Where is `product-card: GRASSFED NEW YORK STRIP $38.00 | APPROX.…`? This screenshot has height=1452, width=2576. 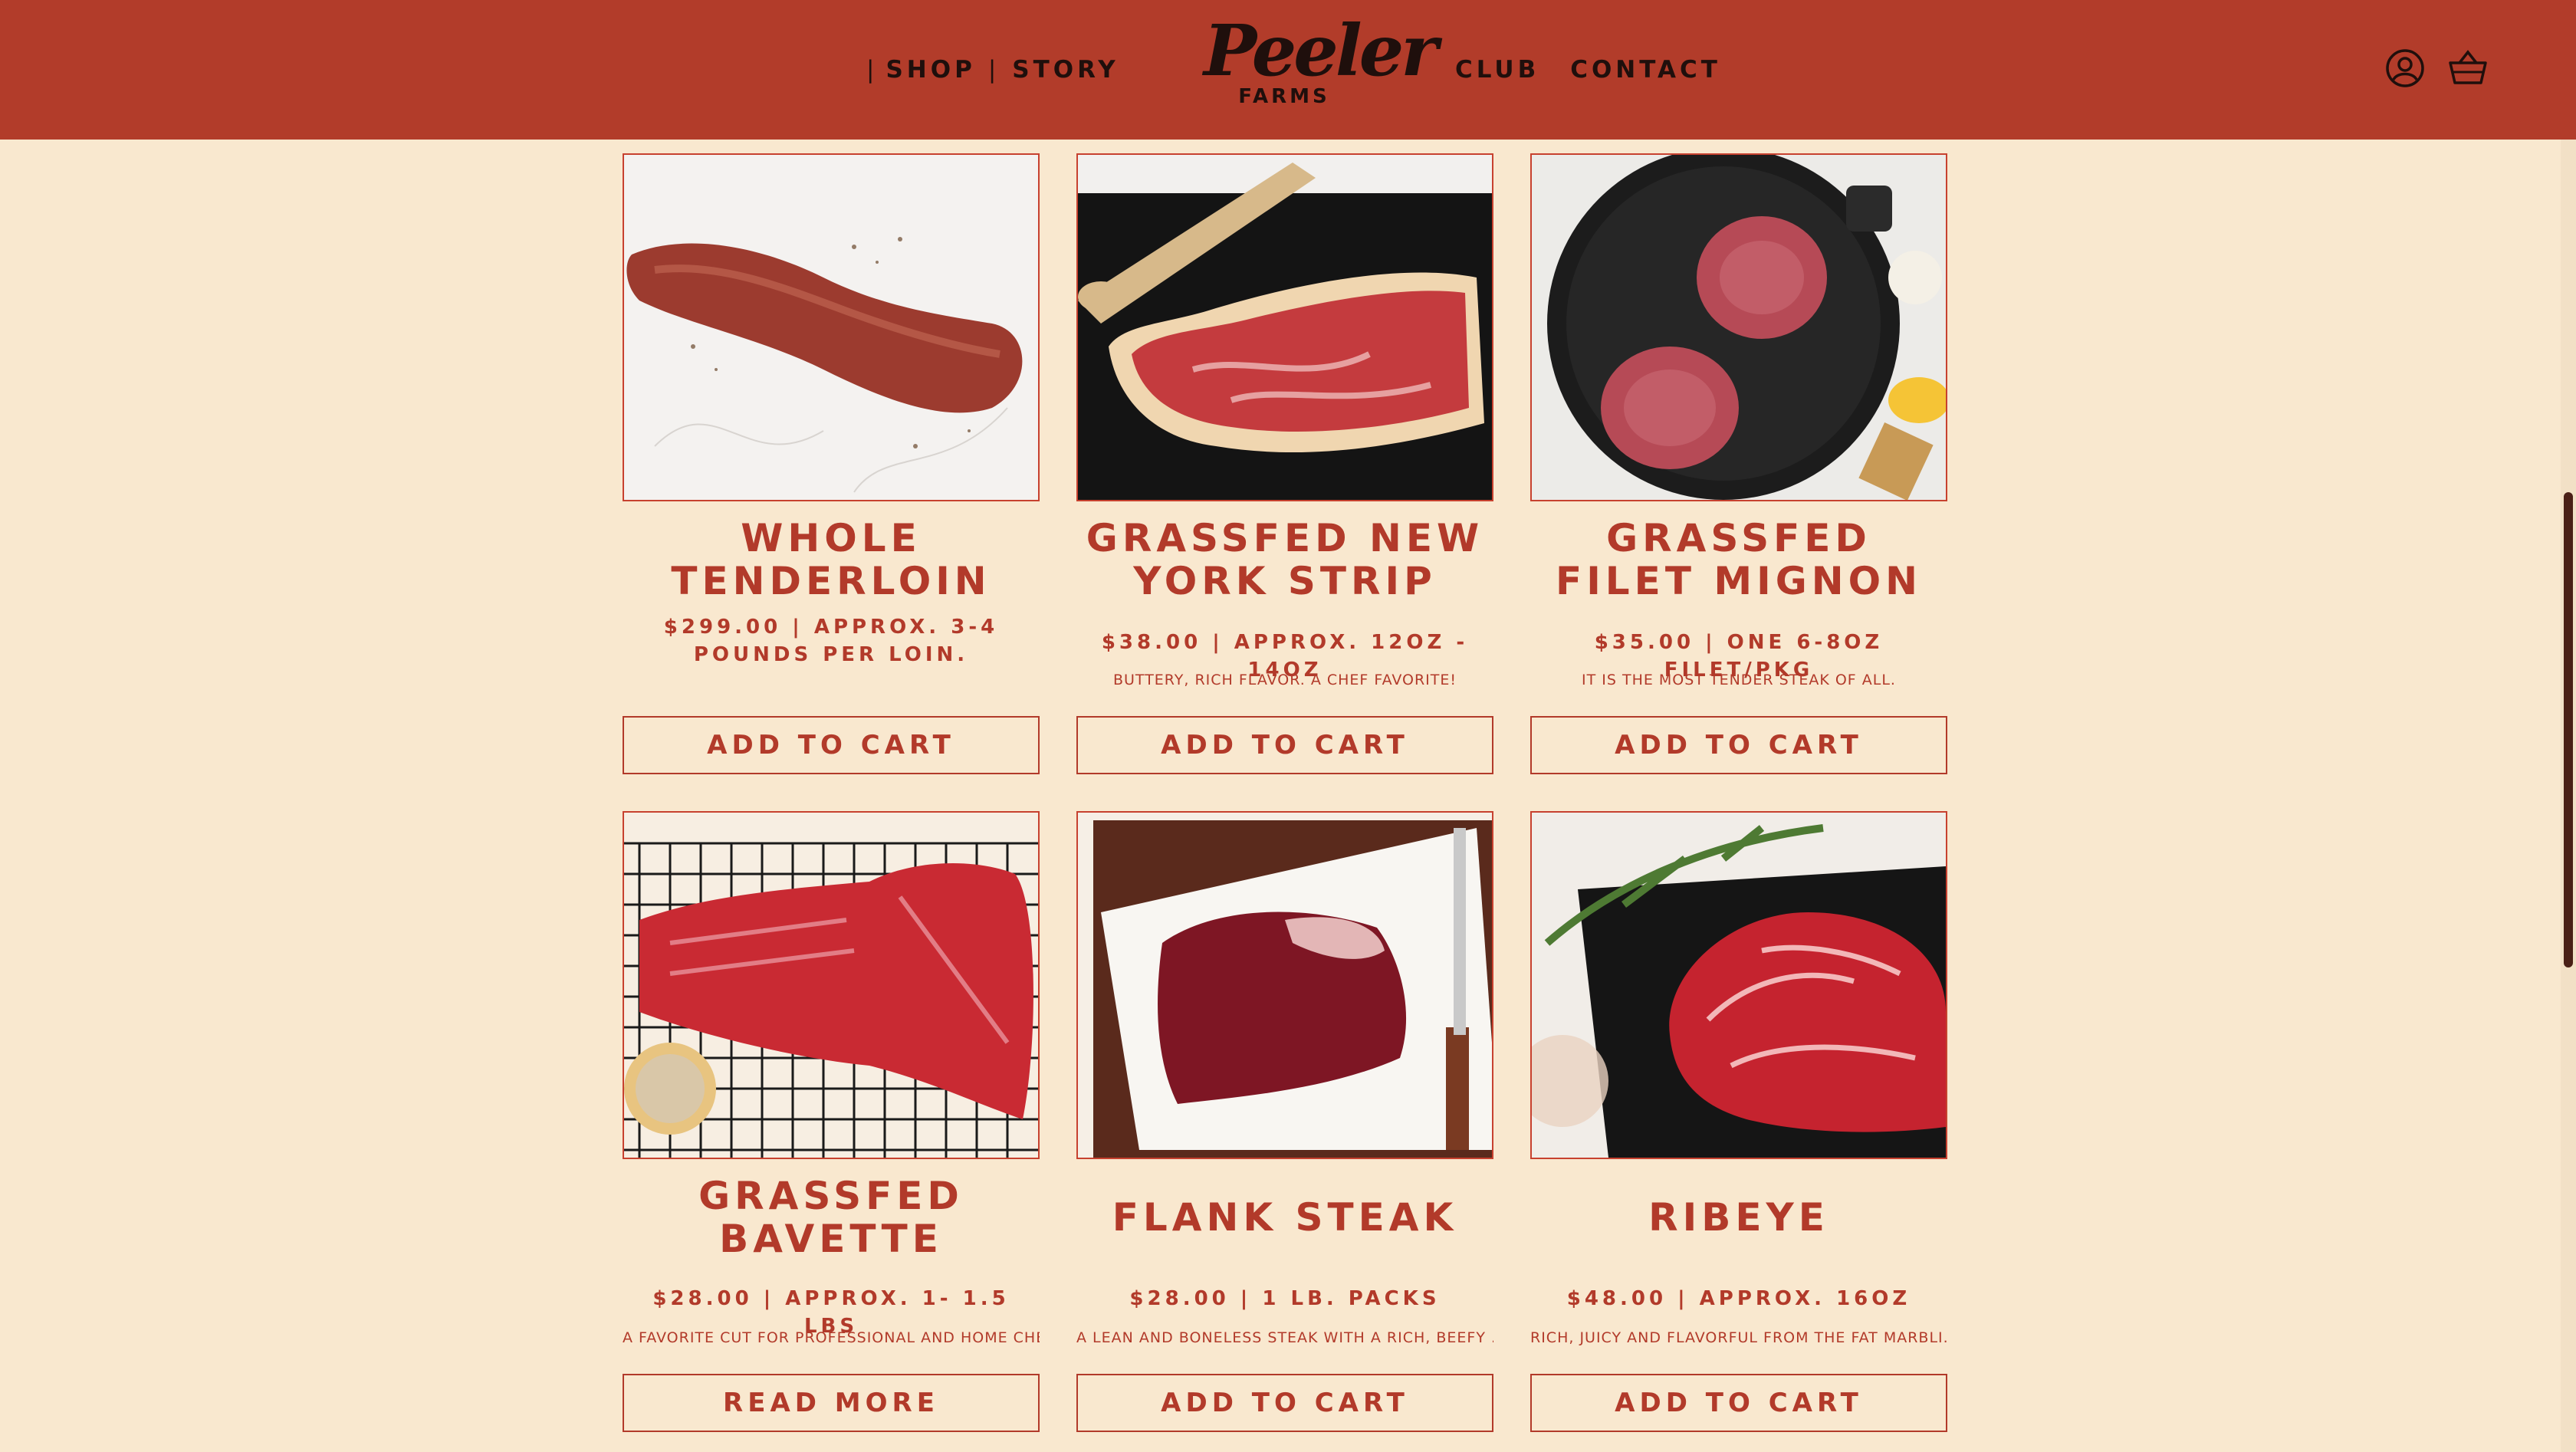
product-card: GRASSFED NEW YORK STRIP $38.00 | APPROX.… is located at coordinates (1285, 463).